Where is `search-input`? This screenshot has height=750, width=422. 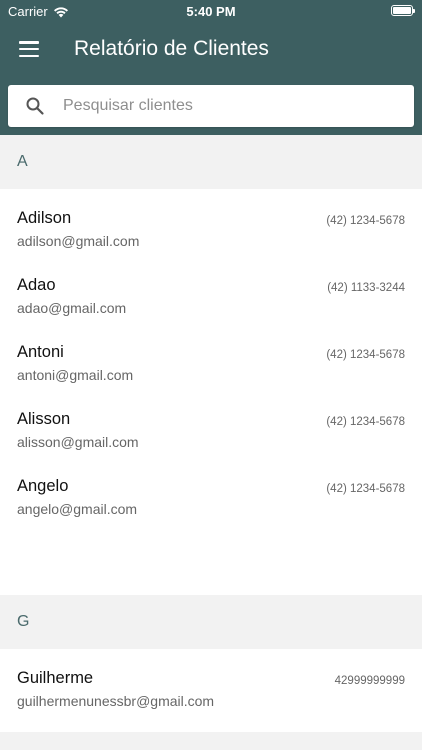 search-input is located at coordinates (233, 106).